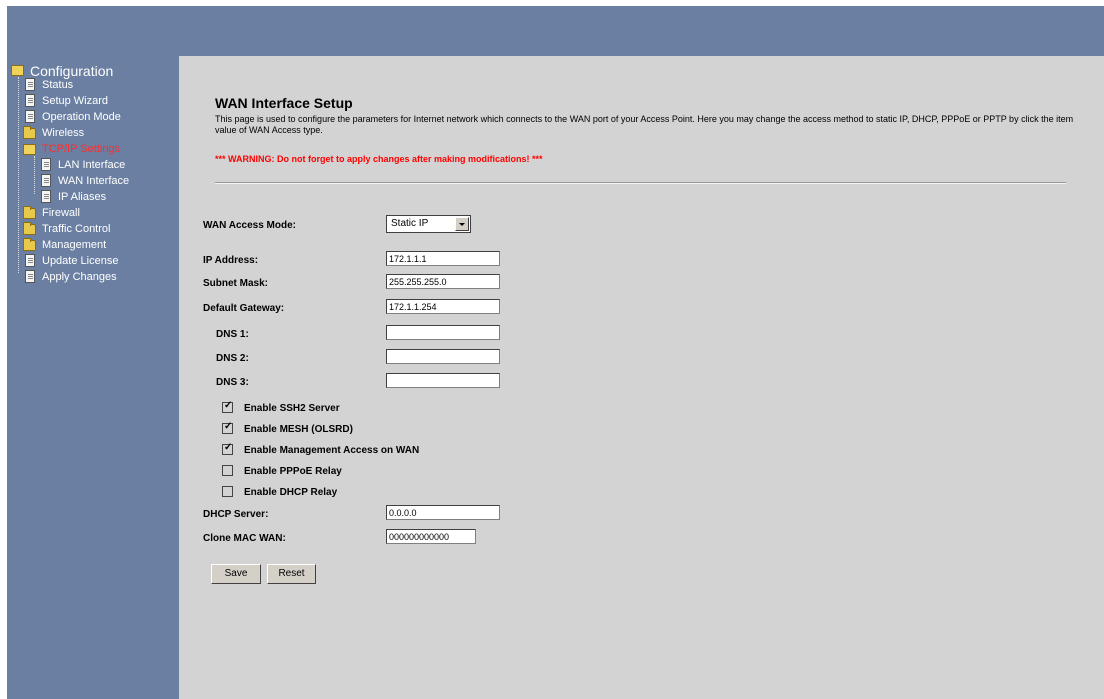  I want to click on sidebar-item-label: Operation Mode, so click(81, 117).